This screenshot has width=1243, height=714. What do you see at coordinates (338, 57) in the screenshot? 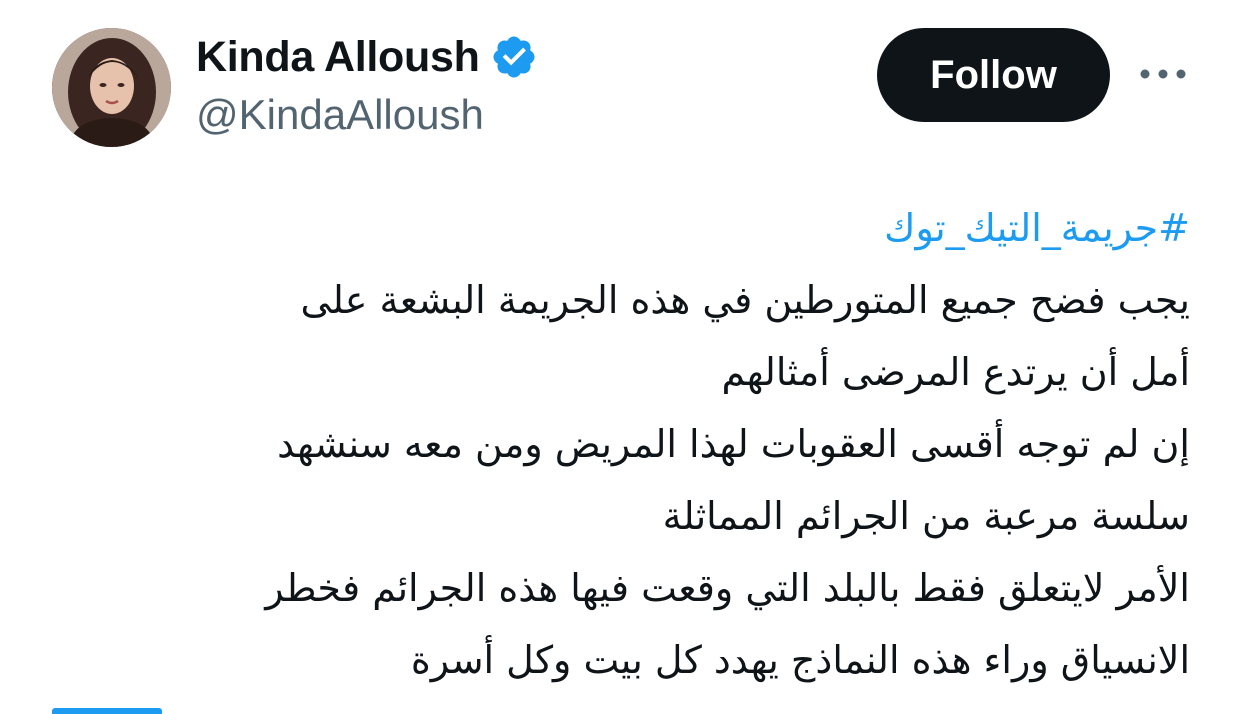
I see `author-display-name: Kinda Alloush` at bounding box center [338, 57].